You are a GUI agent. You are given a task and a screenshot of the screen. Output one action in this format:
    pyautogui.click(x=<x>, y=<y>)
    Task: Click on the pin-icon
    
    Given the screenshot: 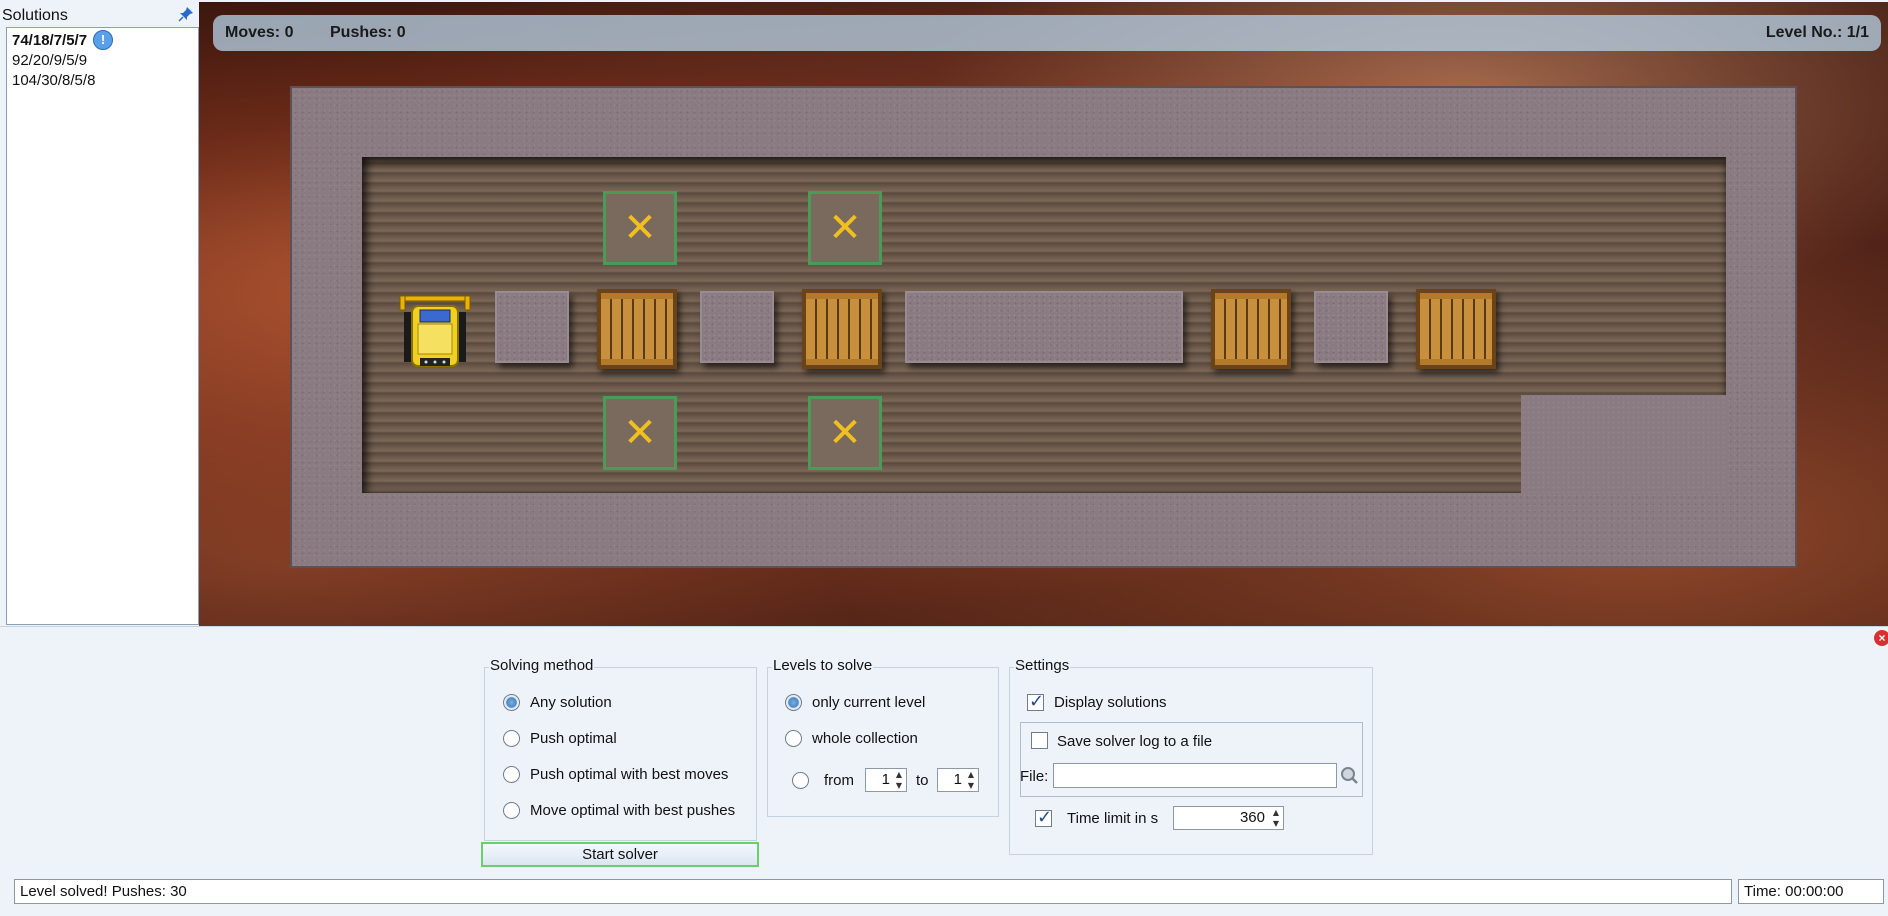 What is the action you would take?
    pyautogui.click(x=186, y=14)
    